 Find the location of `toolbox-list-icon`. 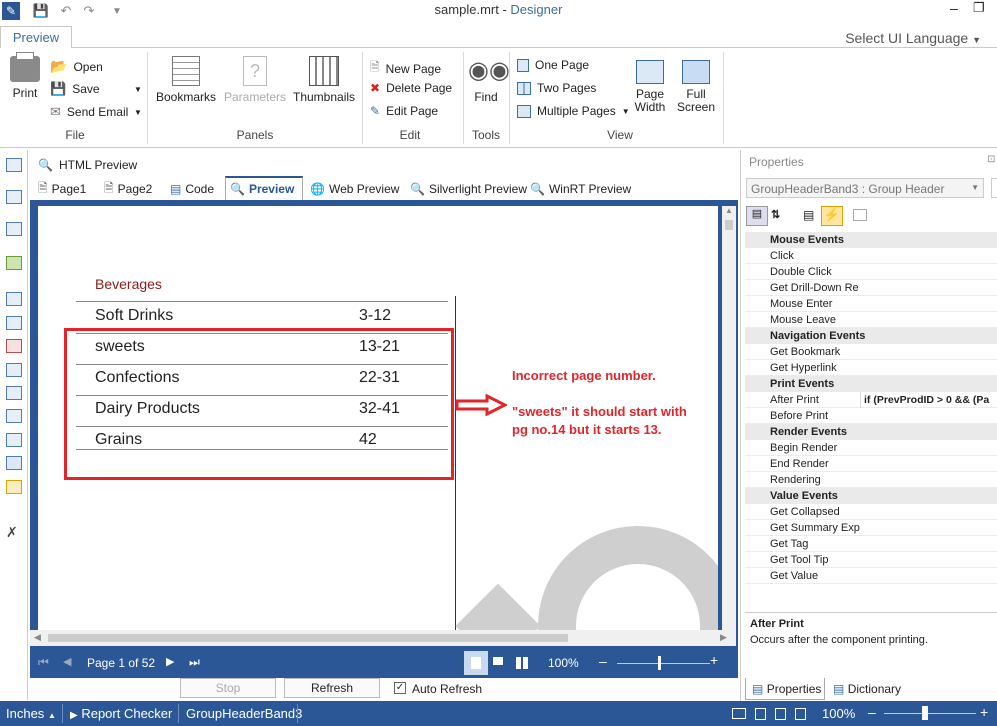

toolbox-list-icon is located at coordinates (14, 323).